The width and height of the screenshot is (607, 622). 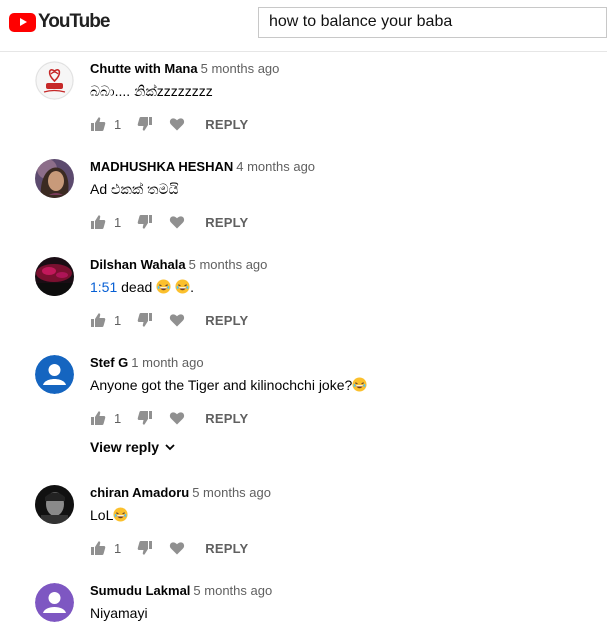 What do you see at coordinates (103, 287) in the screenshot?
I see `timestamp-link: 1:51` at bounding box center [103, 287].